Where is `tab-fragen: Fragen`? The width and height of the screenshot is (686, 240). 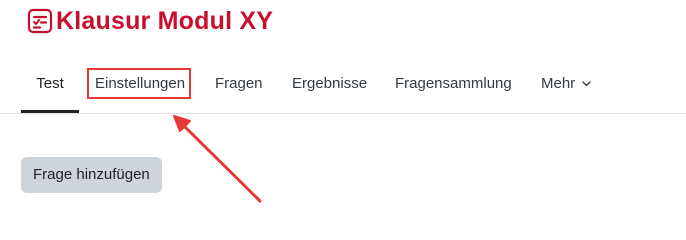 tab-fragen: Fragen is located at coordinates (239, 84).